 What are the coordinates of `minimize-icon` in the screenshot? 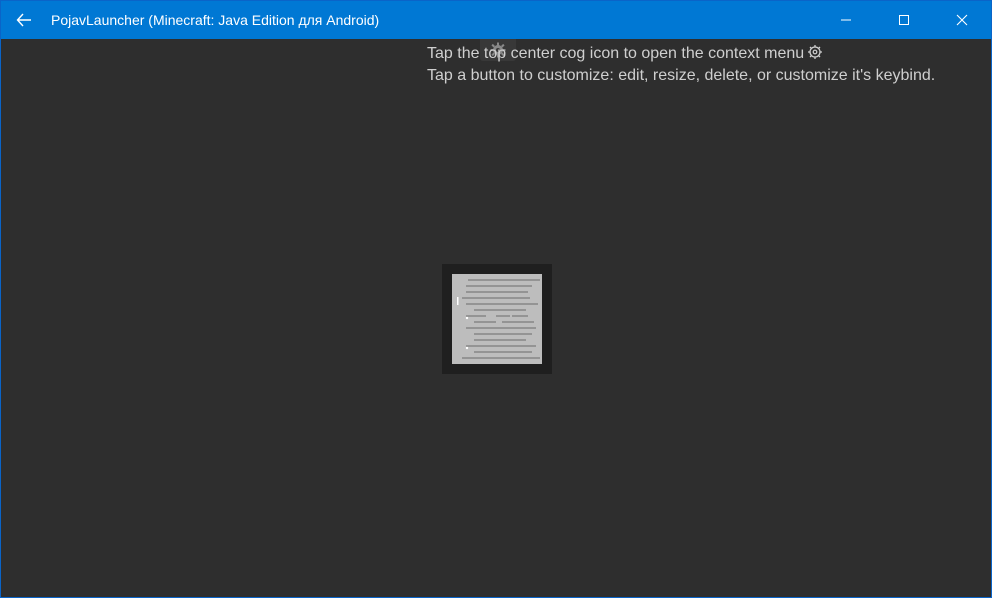 It's located at (846, 20).